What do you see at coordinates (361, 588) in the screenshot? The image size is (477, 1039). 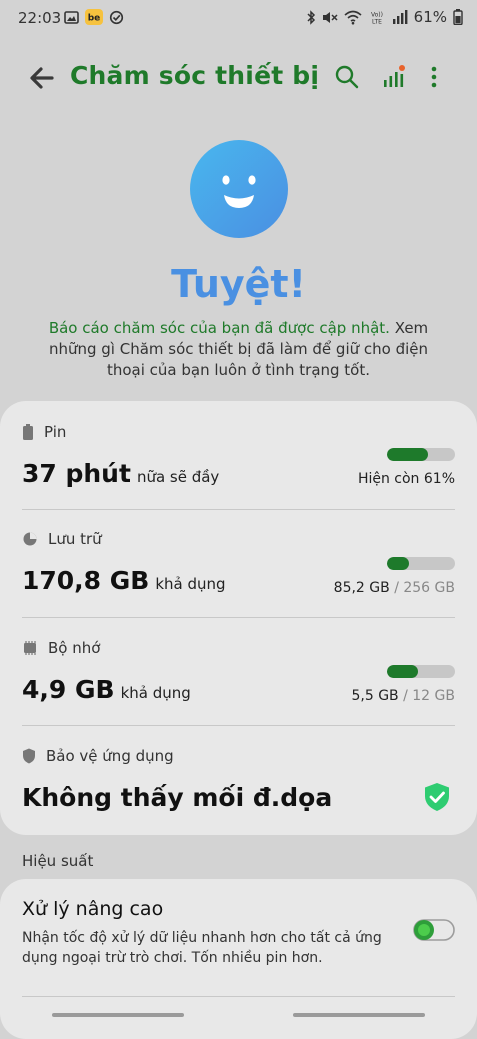 I see `storage-used: 85,2 GB` at bounding box center [361, 588].